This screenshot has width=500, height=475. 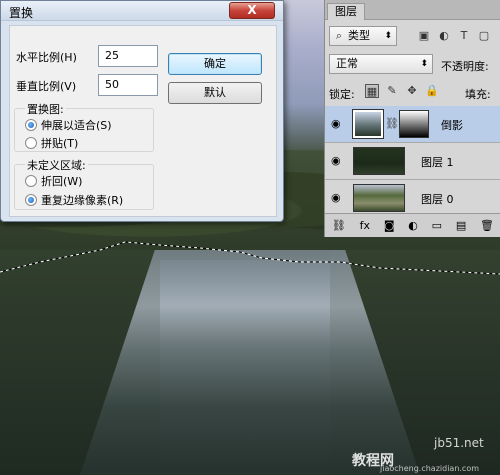 I want to click on lock-position-icon: ✥, so click(x=412, y=91).